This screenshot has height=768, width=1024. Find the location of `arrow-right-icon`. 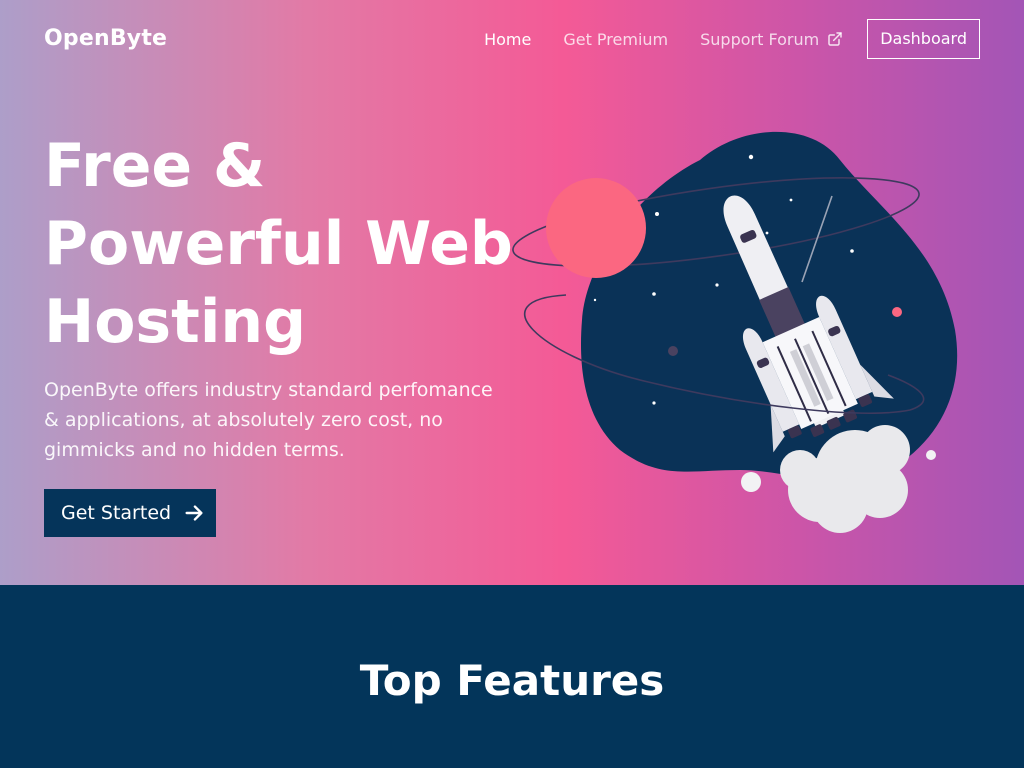

arrow-right-icon is located at coordinates (194, 513).